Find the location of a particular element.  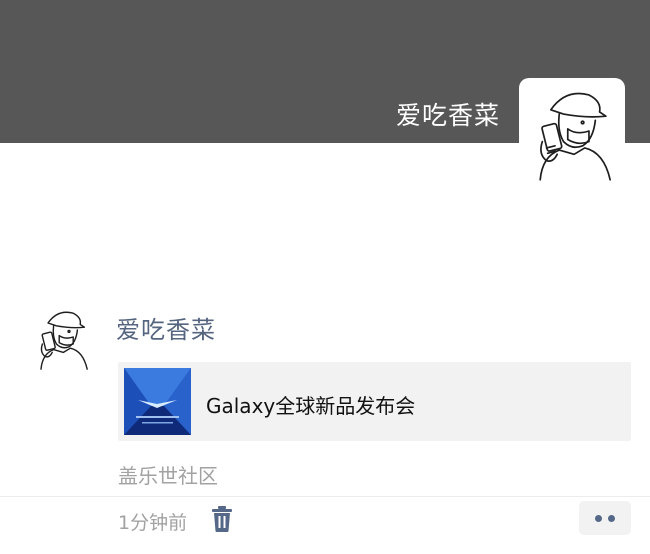

cover-username: 爱吃香菜 is located at coordinates (447, 115).